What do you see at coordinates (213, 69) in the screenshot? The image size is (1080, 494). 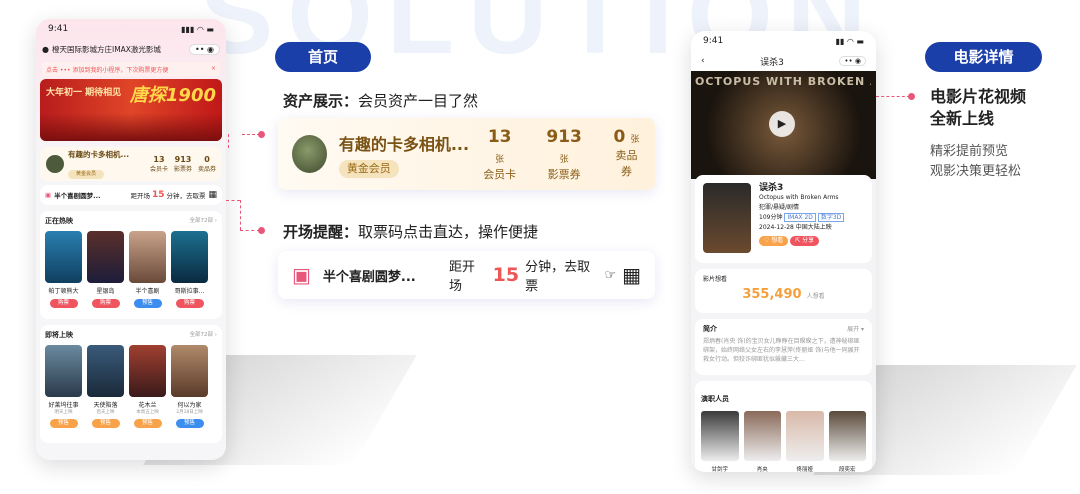 I see `close-icon: ×` at bounding box center [213, 69].